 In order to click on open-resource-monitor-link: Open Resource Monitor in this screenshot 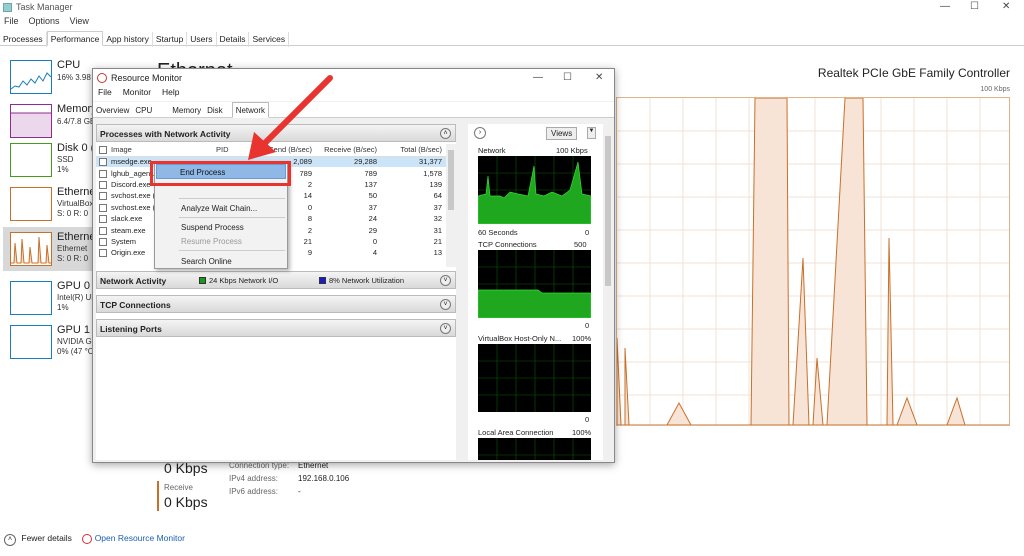, I will do `click(140, 538)`.